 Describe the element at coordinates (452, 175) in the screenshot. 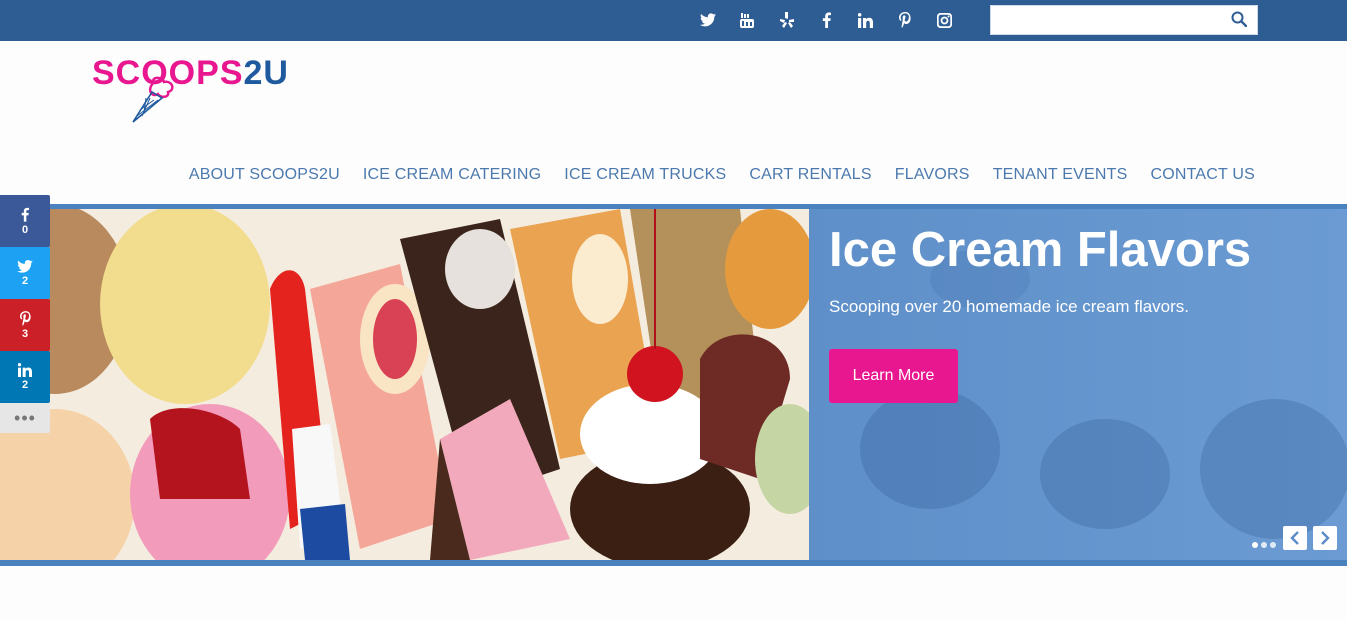

I see `nav-ice-cream-catering: ICE CREAM CATERING` at that location.